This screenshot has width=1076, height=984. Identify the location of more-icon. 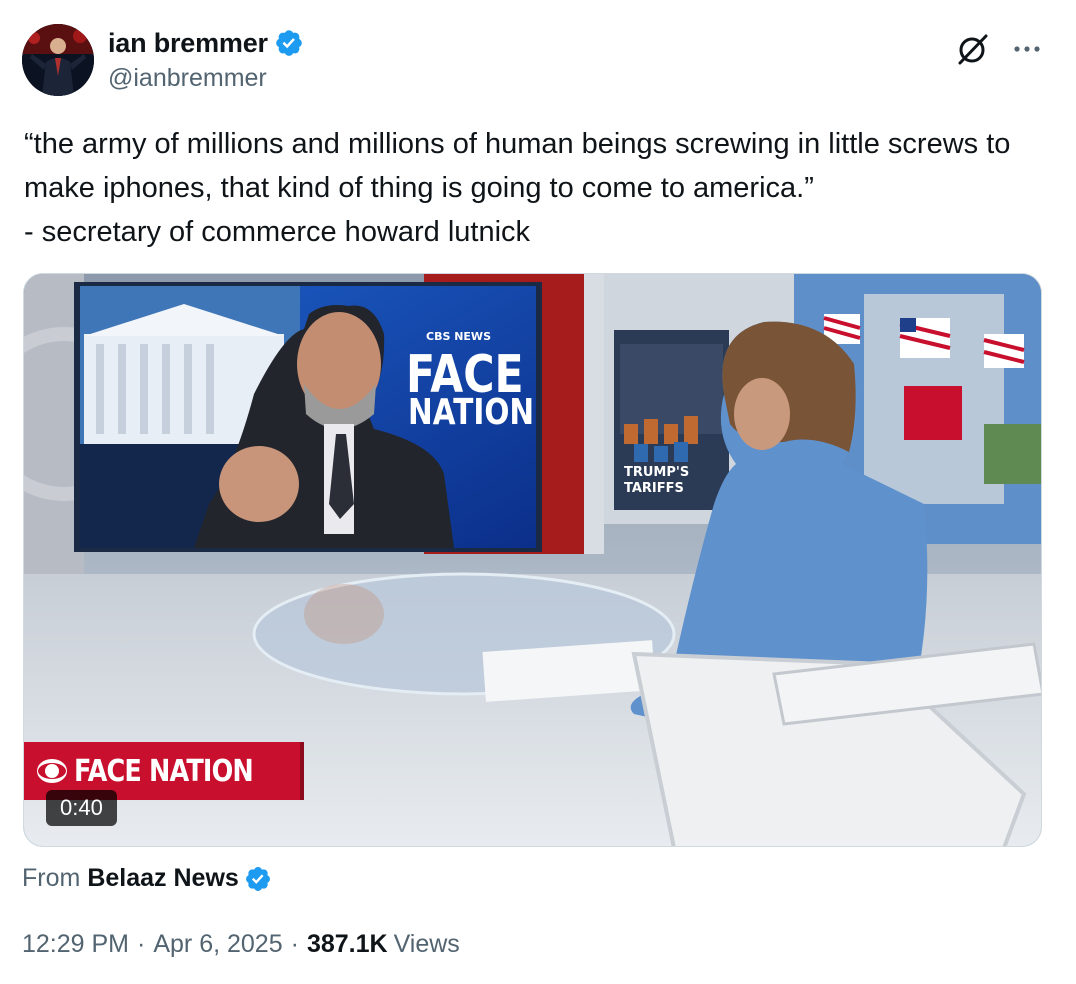
(1027, 49).